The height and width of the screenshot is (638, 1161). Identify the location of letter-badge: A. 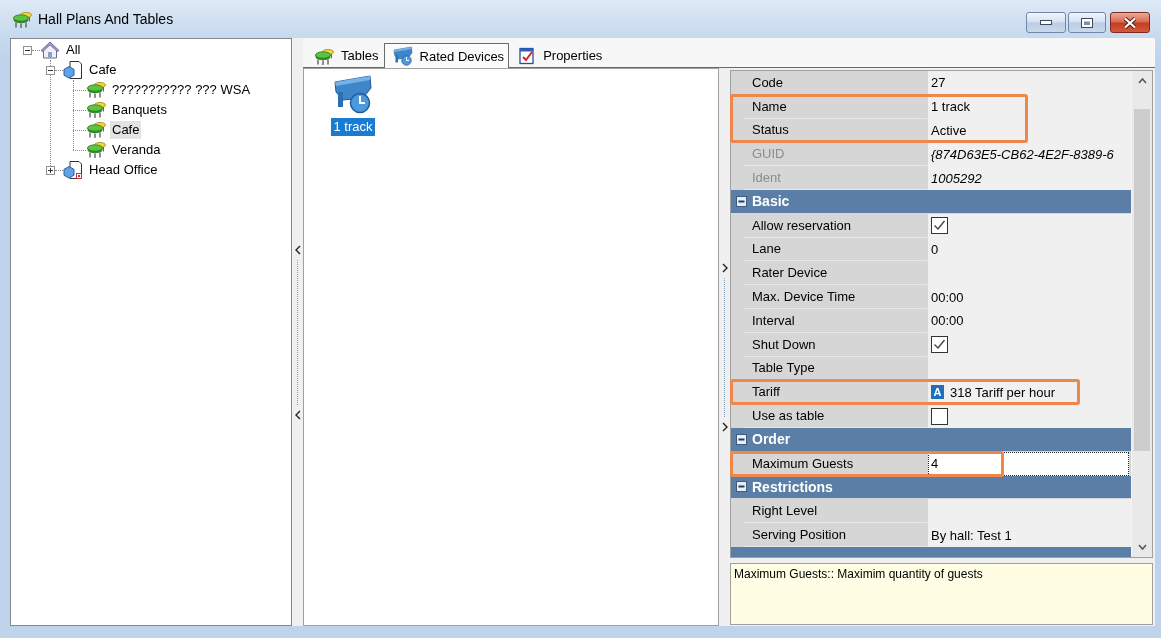
(937, 392).